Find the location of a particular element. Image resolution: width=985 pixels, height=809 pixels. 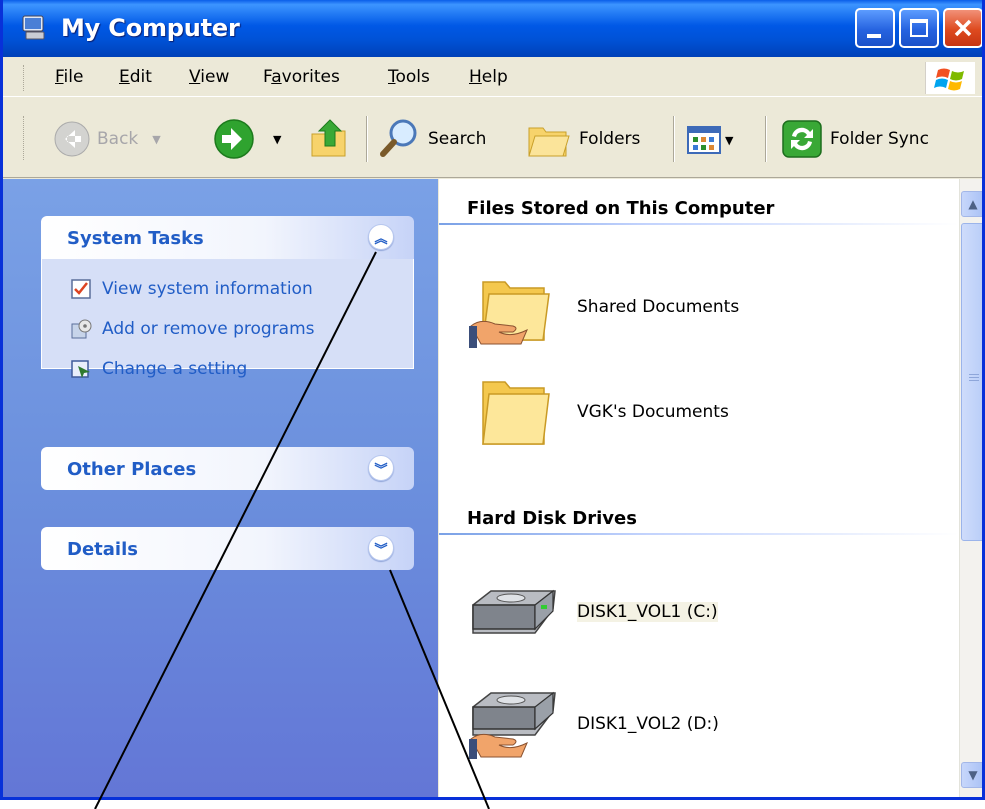

menu-file: File is located at coordinates (69, 77).